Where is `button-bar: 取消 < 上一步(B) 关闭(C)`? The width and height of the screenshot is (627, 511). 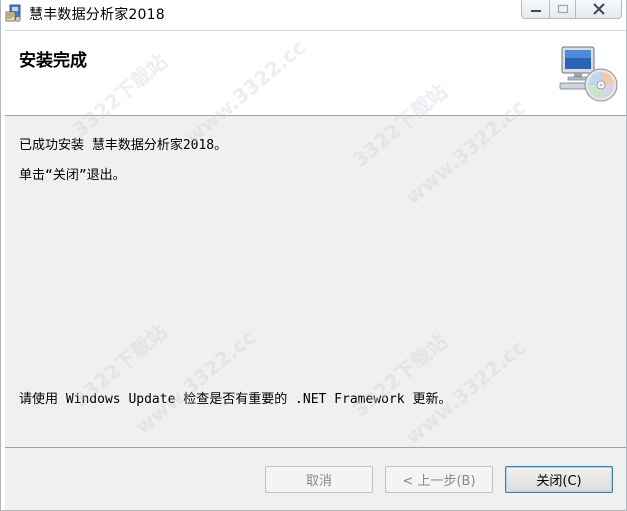
button-bar: 取消 < 上一步(B) 关闭(C) is located at coordinates (315, 478).